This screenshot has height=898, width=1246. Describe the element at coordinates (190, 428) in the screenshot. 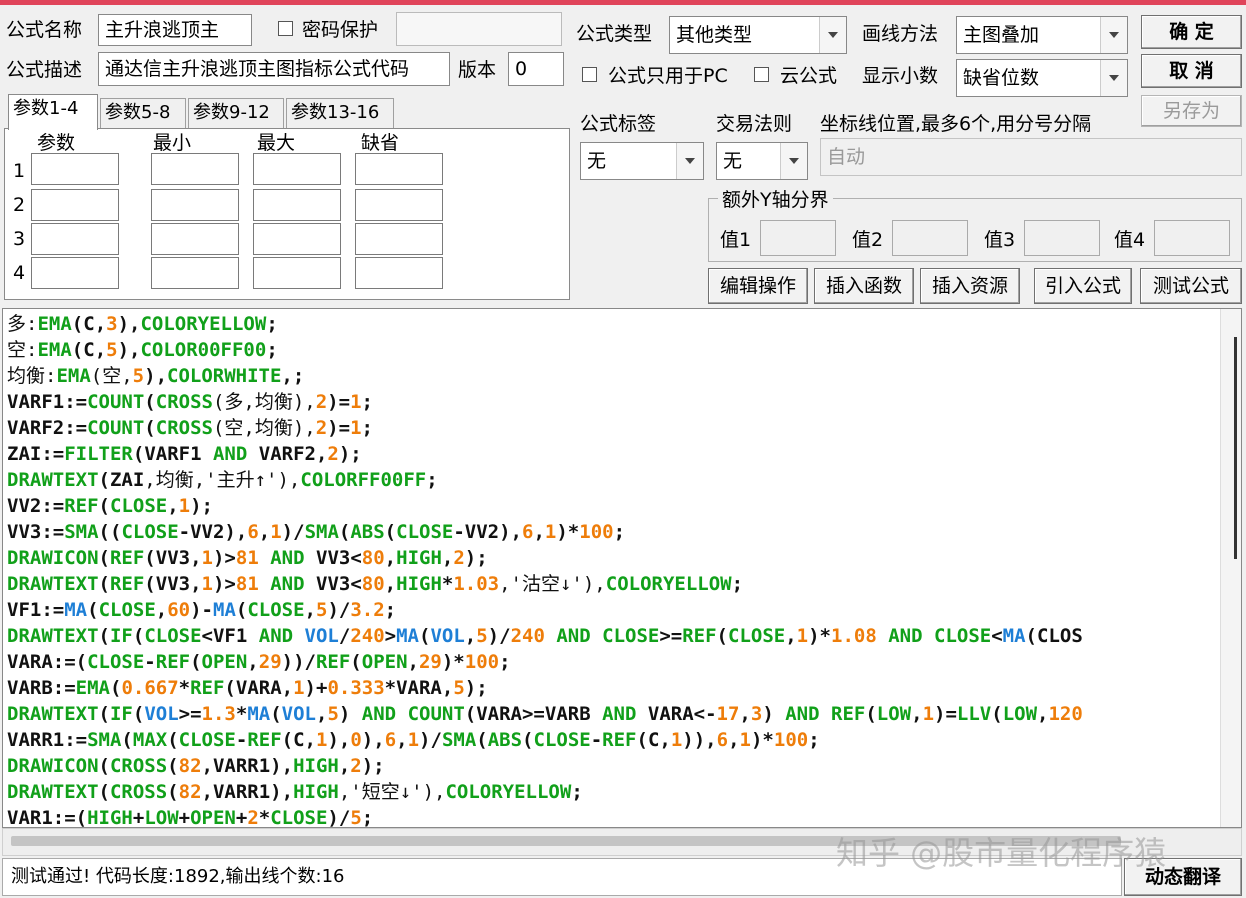

I see `code-line: VARF2:=COUNT(CROSS(空,均衡),2)=1;` at that location.